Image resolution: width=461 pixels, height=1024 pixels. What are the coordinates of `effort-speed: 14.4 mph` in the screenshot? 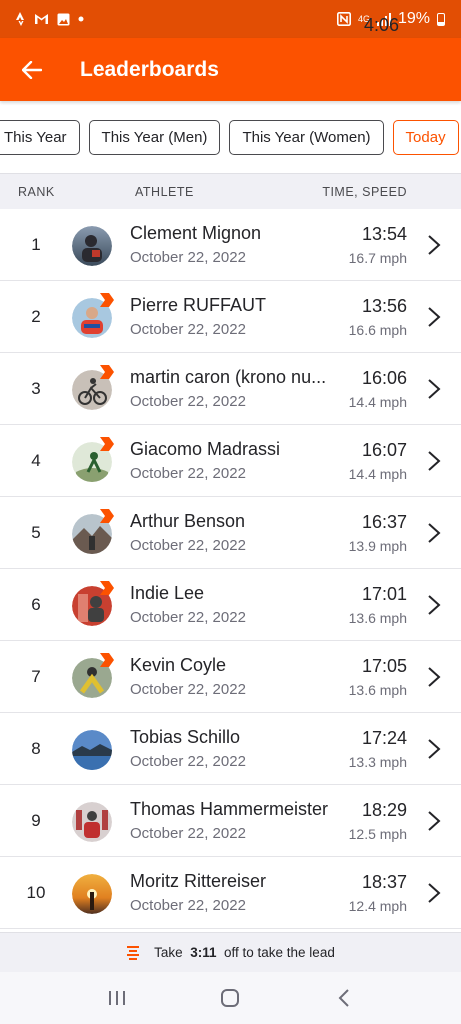 It's located at (377, 402).